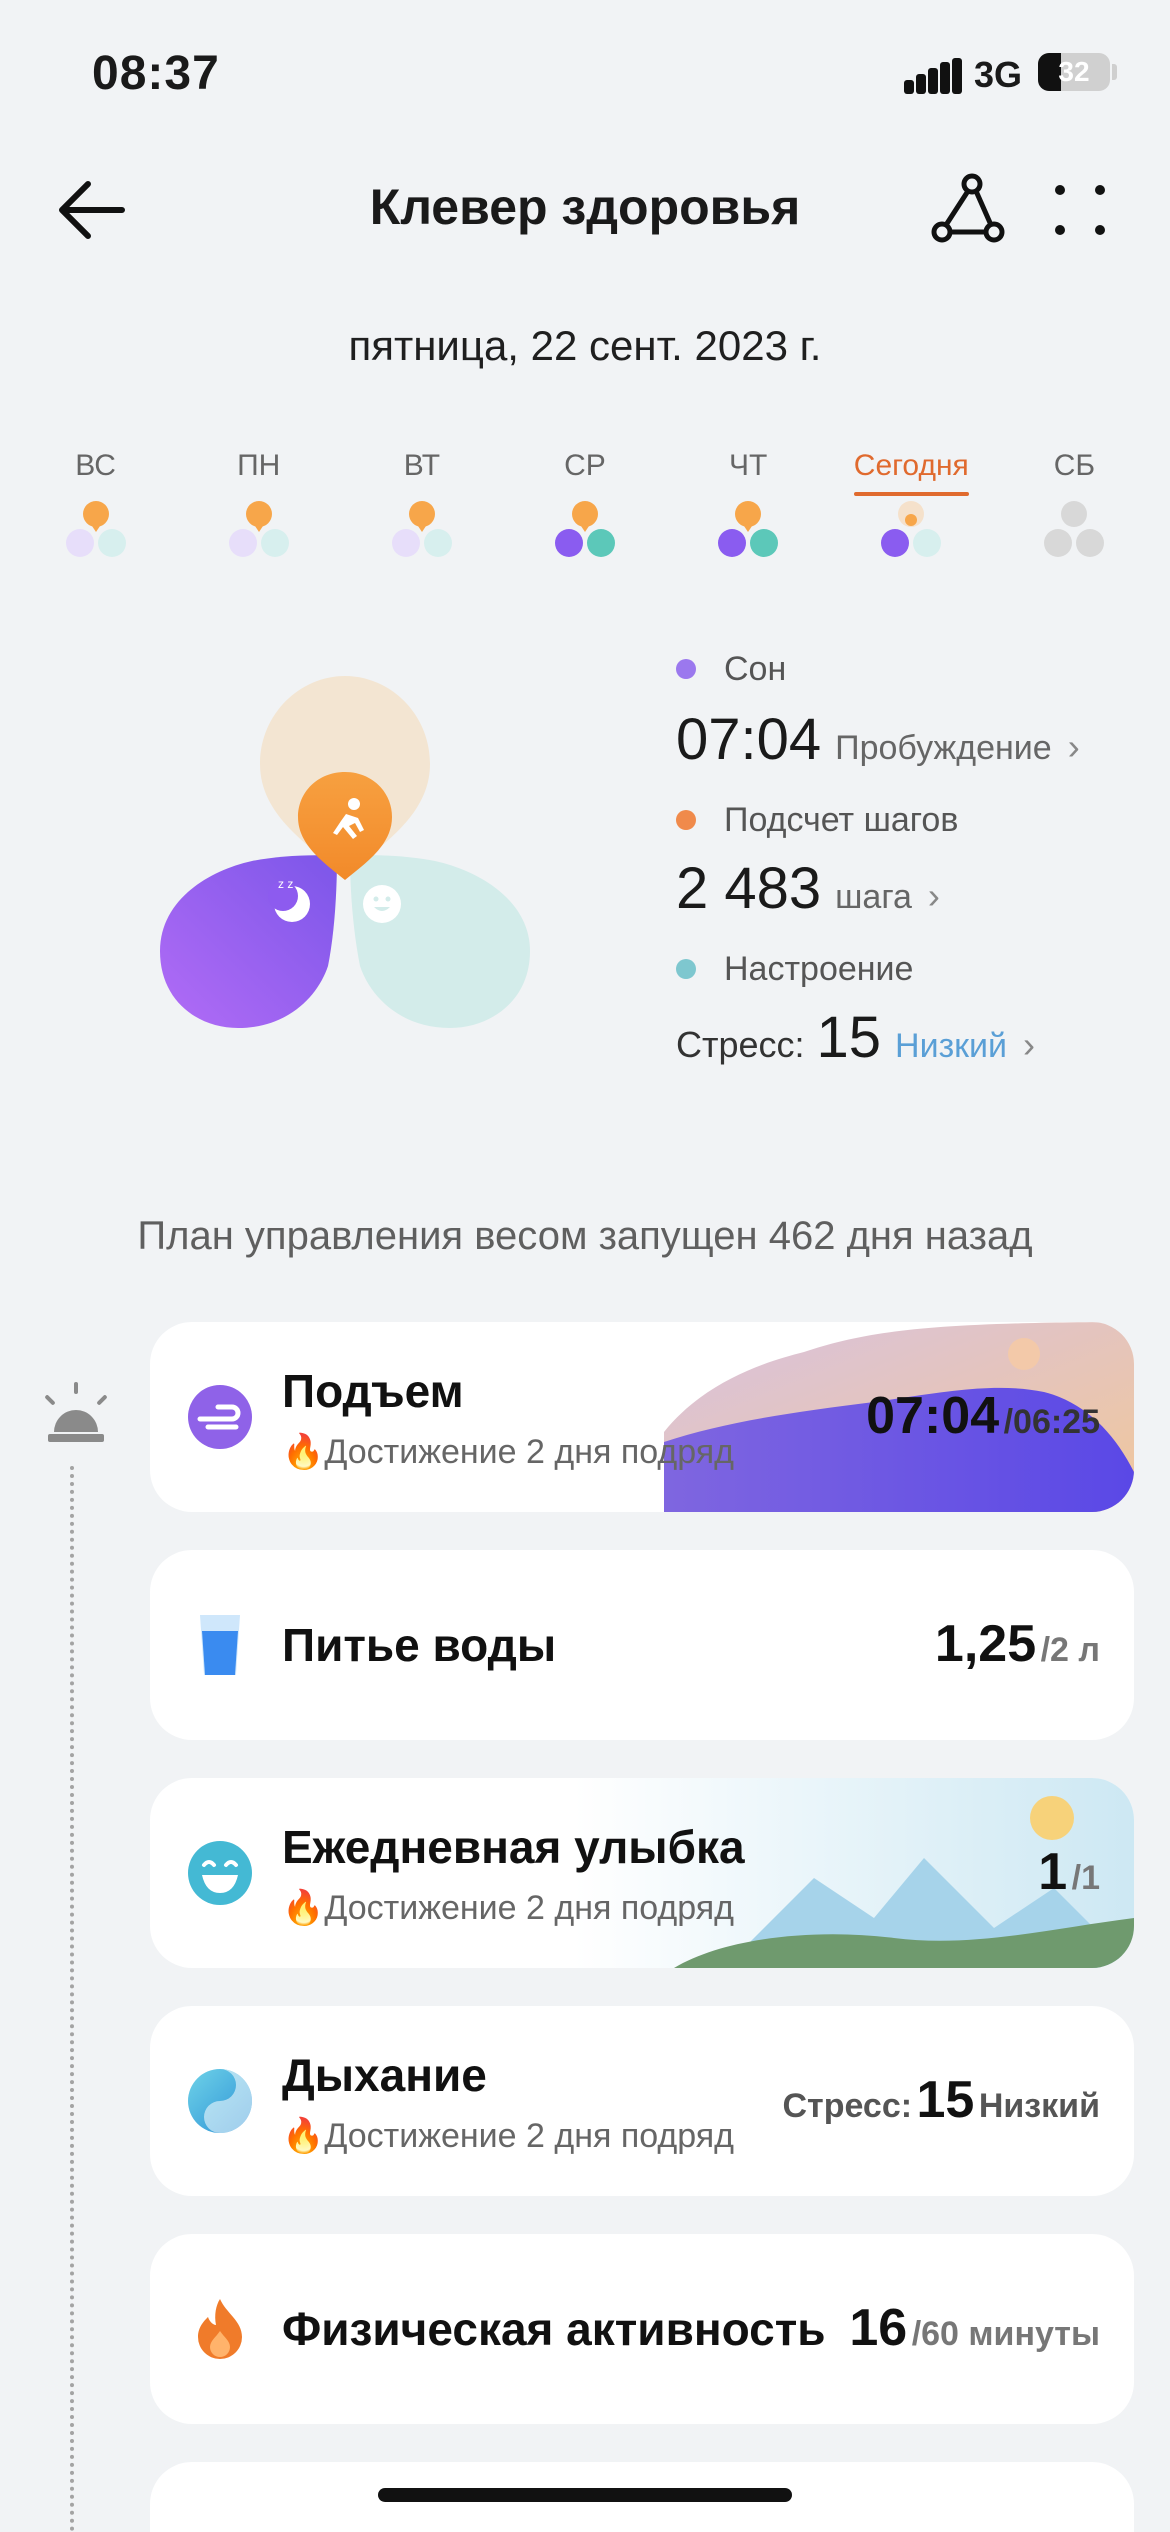 The height and width of the screenshot is (2532, 1170). Describe the element at coordinates (419, 1645) in the screenshot. I see `card-title: Питье воды` at that location.